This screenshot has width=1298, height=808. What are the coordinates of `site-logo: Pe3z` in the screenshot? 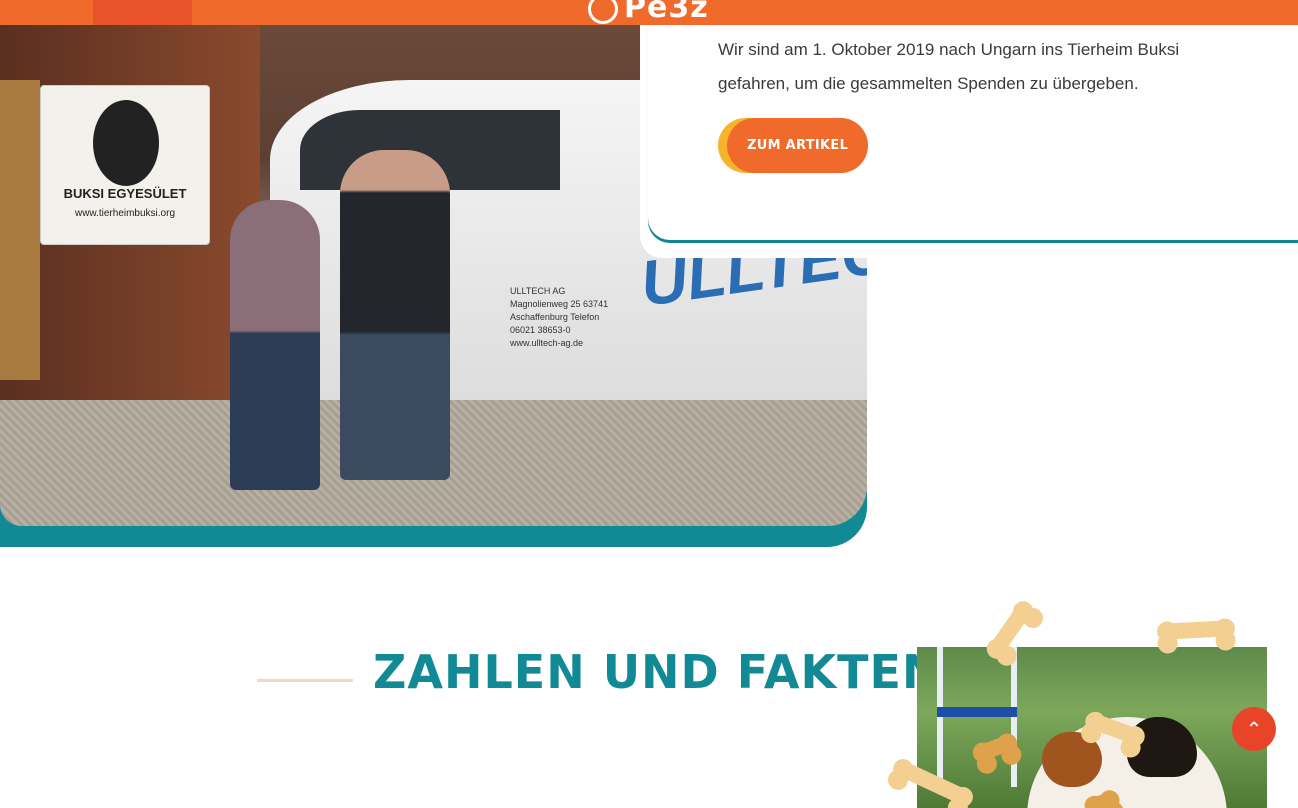 It's located at (648, 12).